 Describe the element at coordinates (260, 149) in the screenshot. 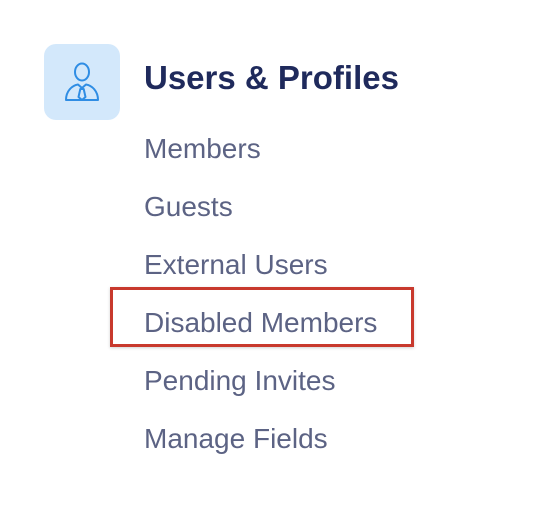

I see `menu-item-members: Members` at that location.